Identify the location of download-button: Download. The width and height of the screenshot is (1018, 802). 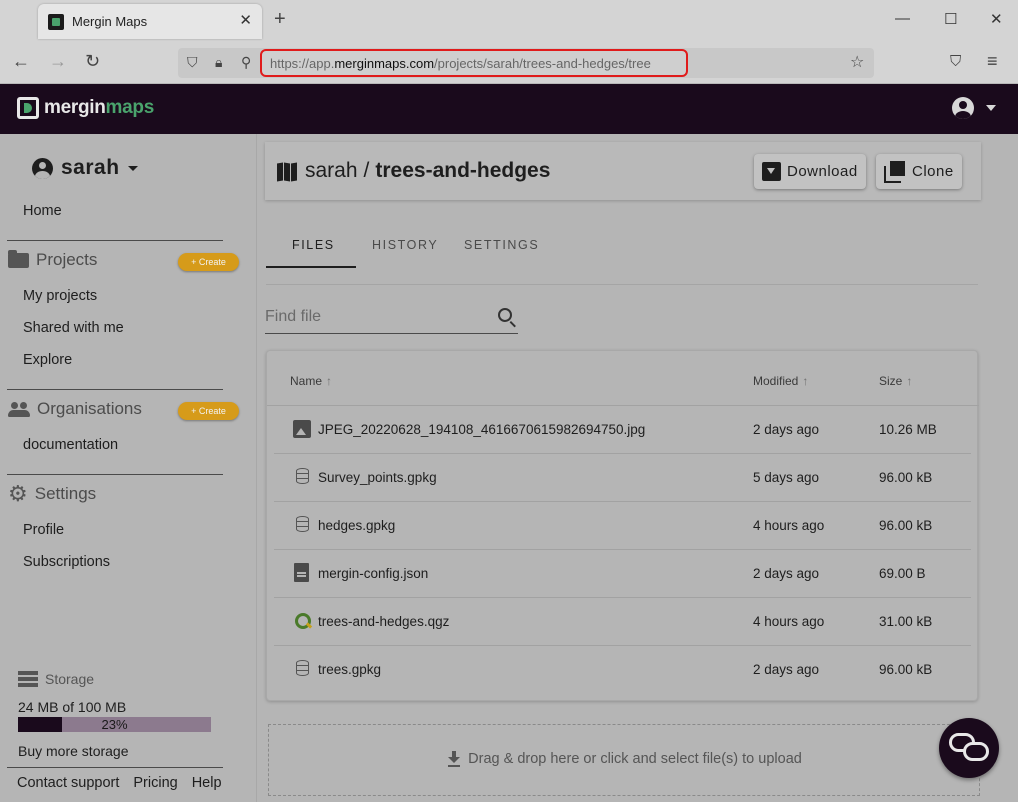
(810, 171).